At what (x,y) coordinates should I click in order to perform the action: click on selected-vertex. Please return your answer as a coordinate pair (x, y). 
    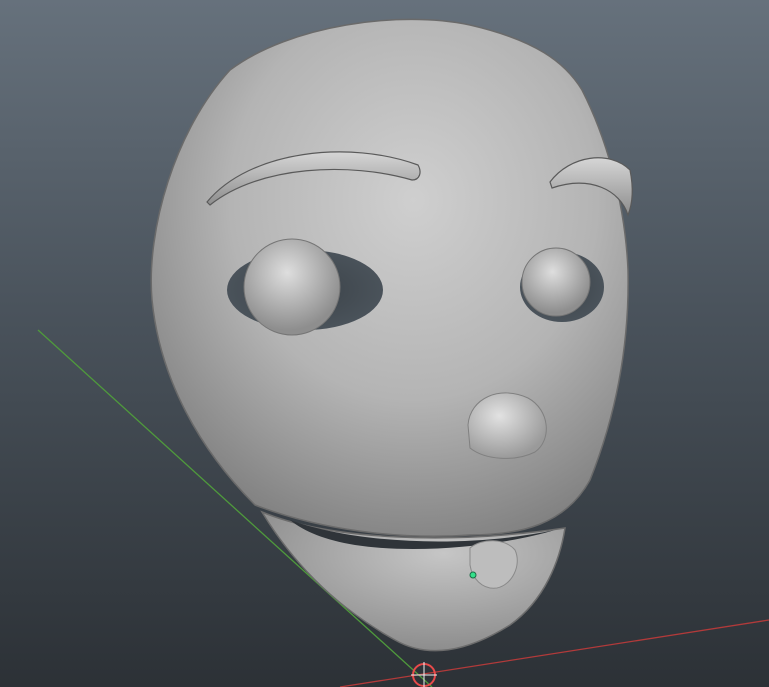
    Looking at the image, I should click on (473, 575).